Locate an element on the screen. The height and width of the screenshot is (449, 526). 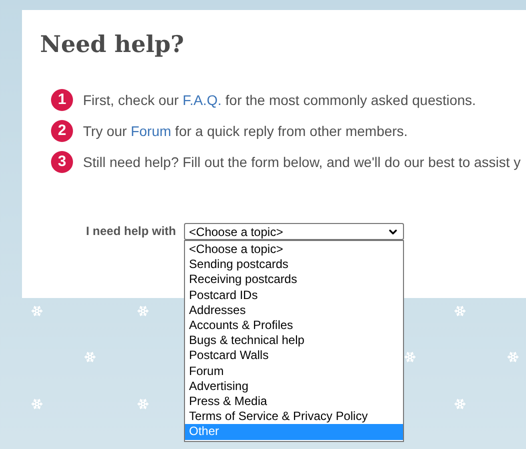
step-text: First, check our F.A.Q. for the most commonly asked questions. is located at coordinates (279, 100).